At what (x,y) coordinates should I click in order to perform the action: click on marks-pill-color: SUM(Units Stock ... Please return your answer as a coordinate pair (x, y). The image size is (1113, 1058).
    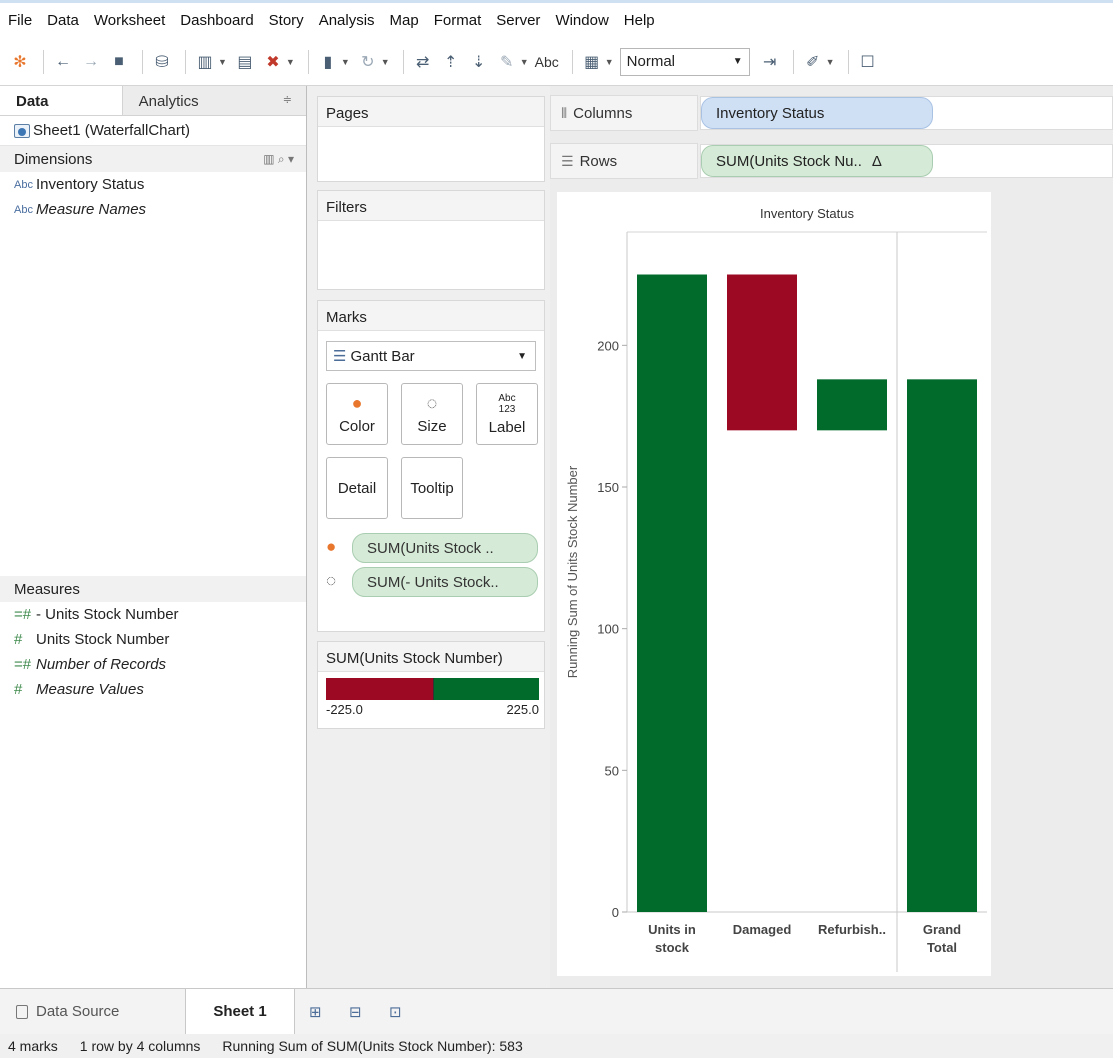
    Looking at the image, I should click on (445, 548).